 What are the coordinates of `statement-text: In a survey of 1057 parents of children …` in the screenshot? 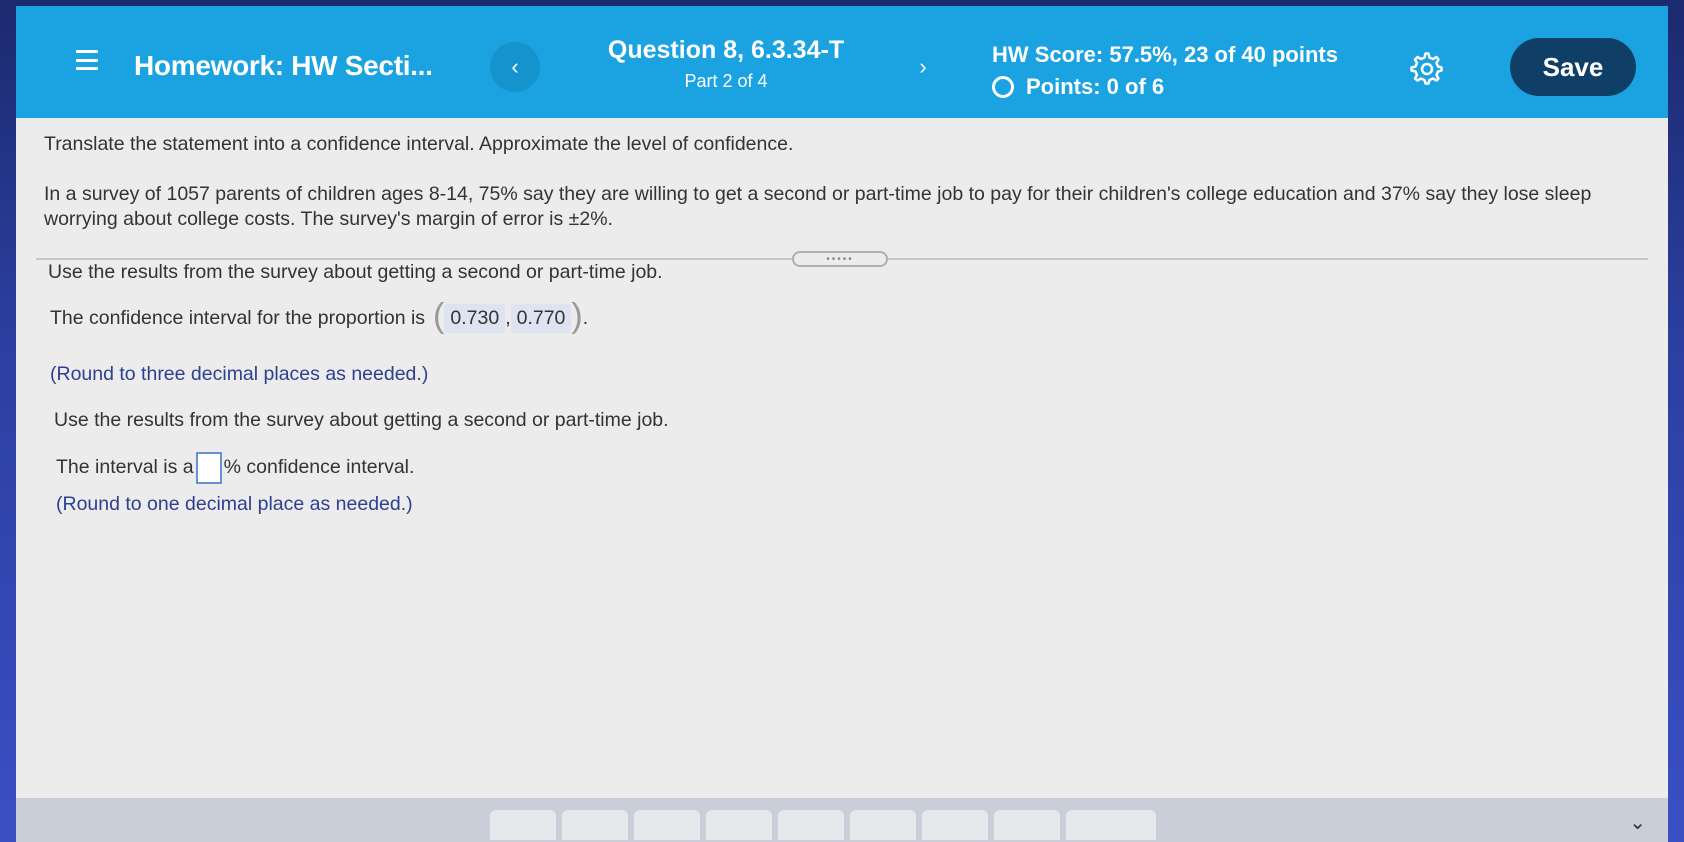 It's located at (818, 207).